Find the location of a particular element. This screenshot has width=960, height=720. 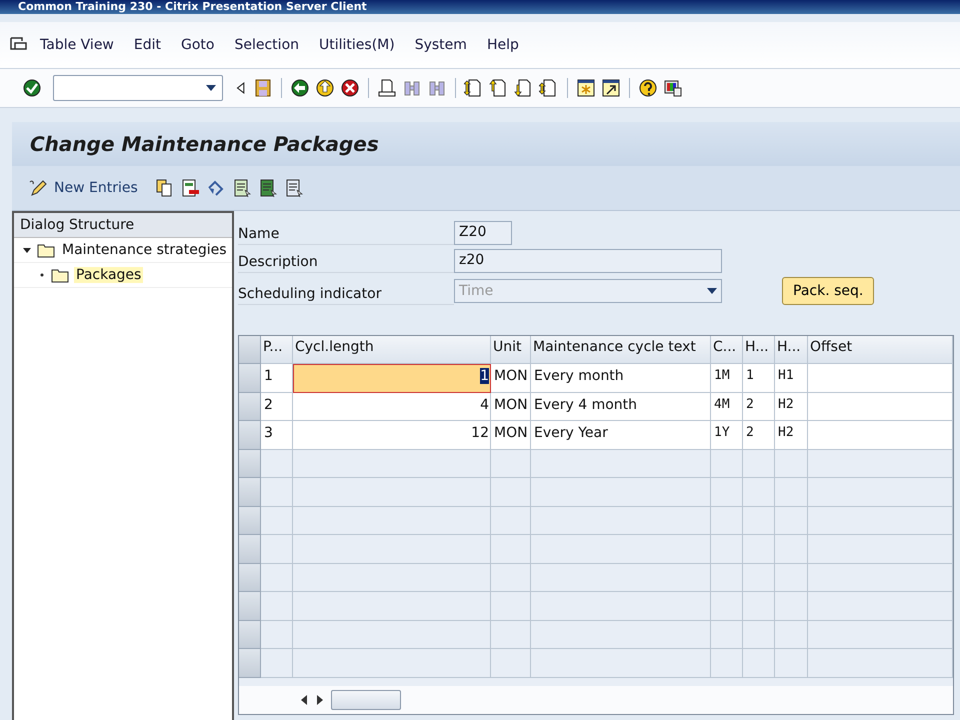

pack-seq-button: Pack. seq. is located at coordinates (828, 291).